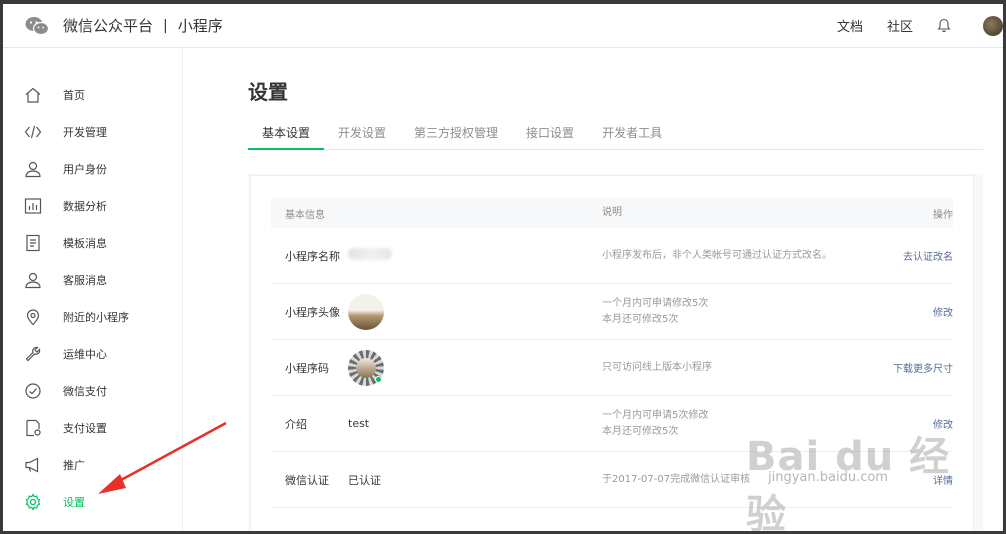 The width and height of the screenshot is (1006, 534). I want to click on bar-chart-icon, so click(33, 206).